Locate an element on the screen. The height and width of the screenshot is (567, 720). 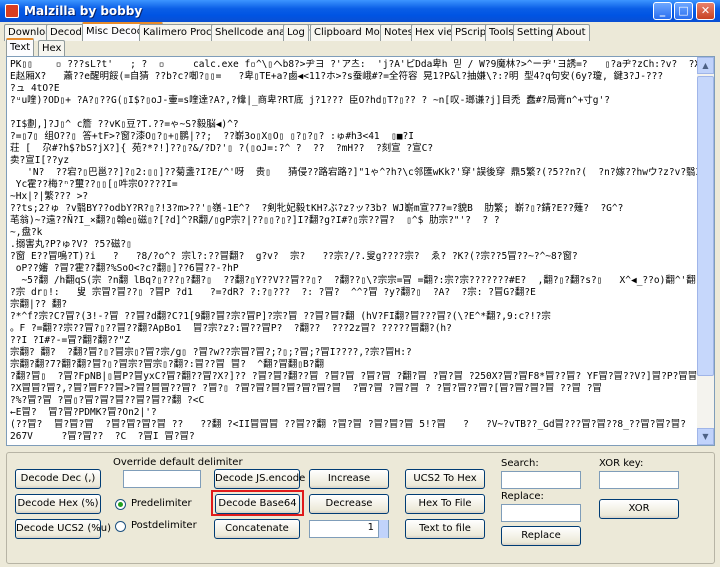
replace-label: Replace: is located at coordinates (522, 496).